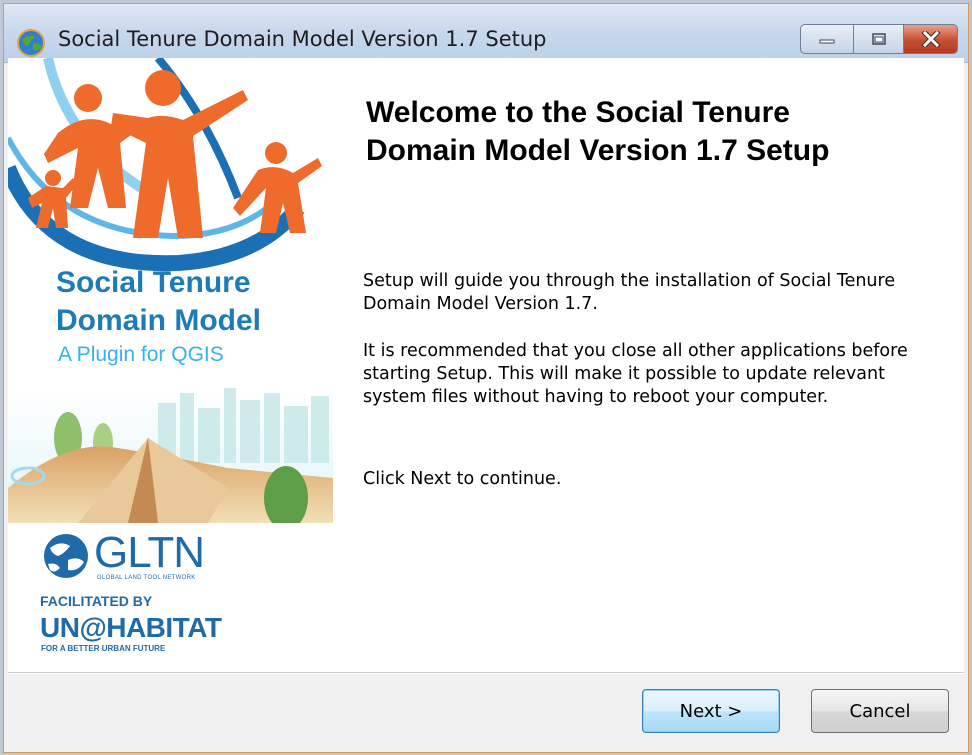  What do you see at coordinates (96, 601) in the screenshot?
I see `facilitated-by-label: FACILITATED BY` at bounding box center [96, 601].